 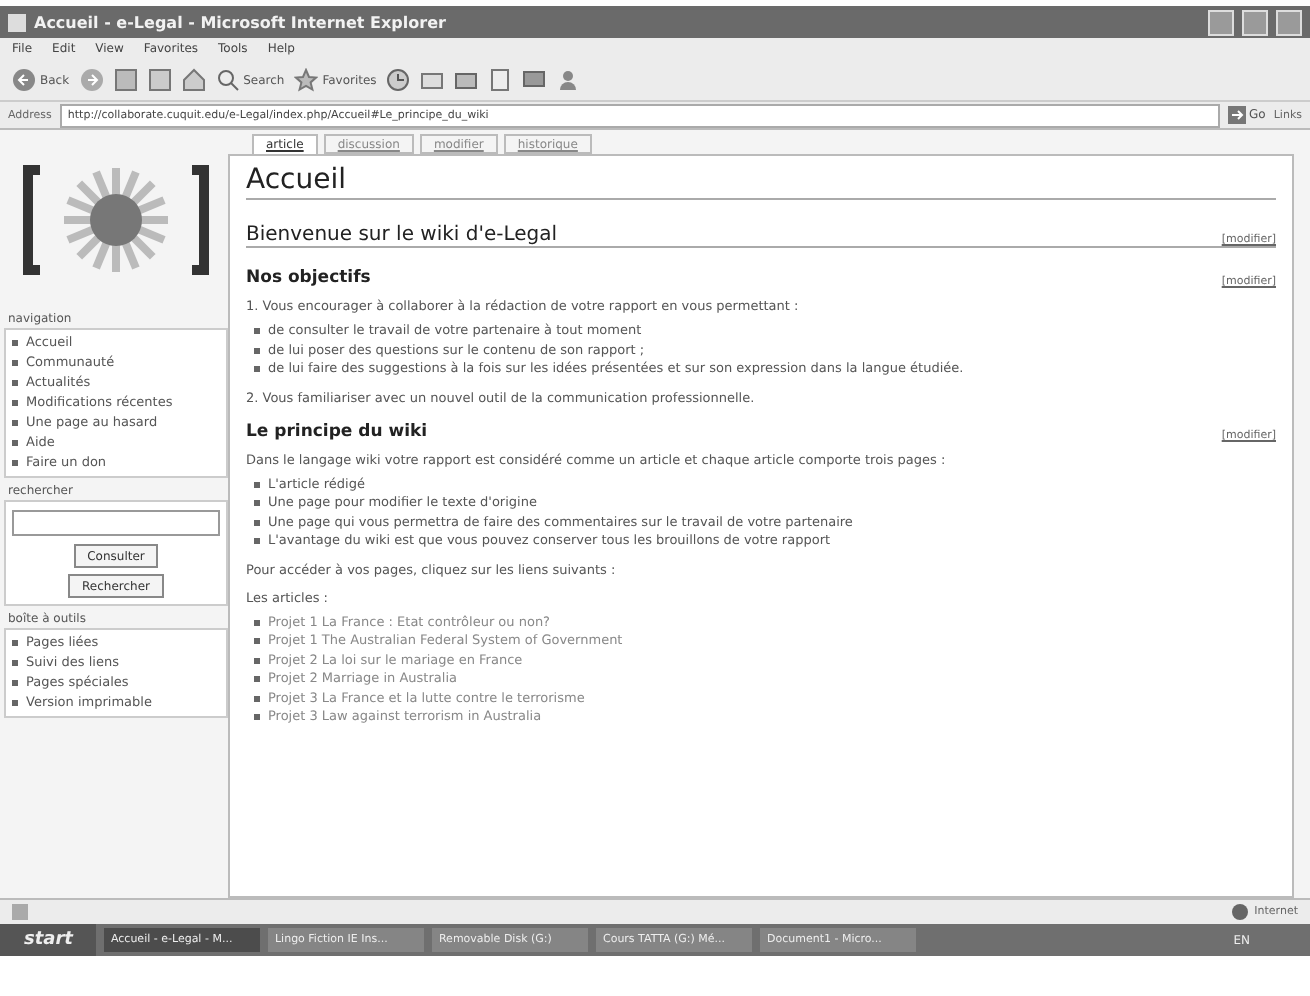 I want to click on star-icon, so click(x=306, y=80).